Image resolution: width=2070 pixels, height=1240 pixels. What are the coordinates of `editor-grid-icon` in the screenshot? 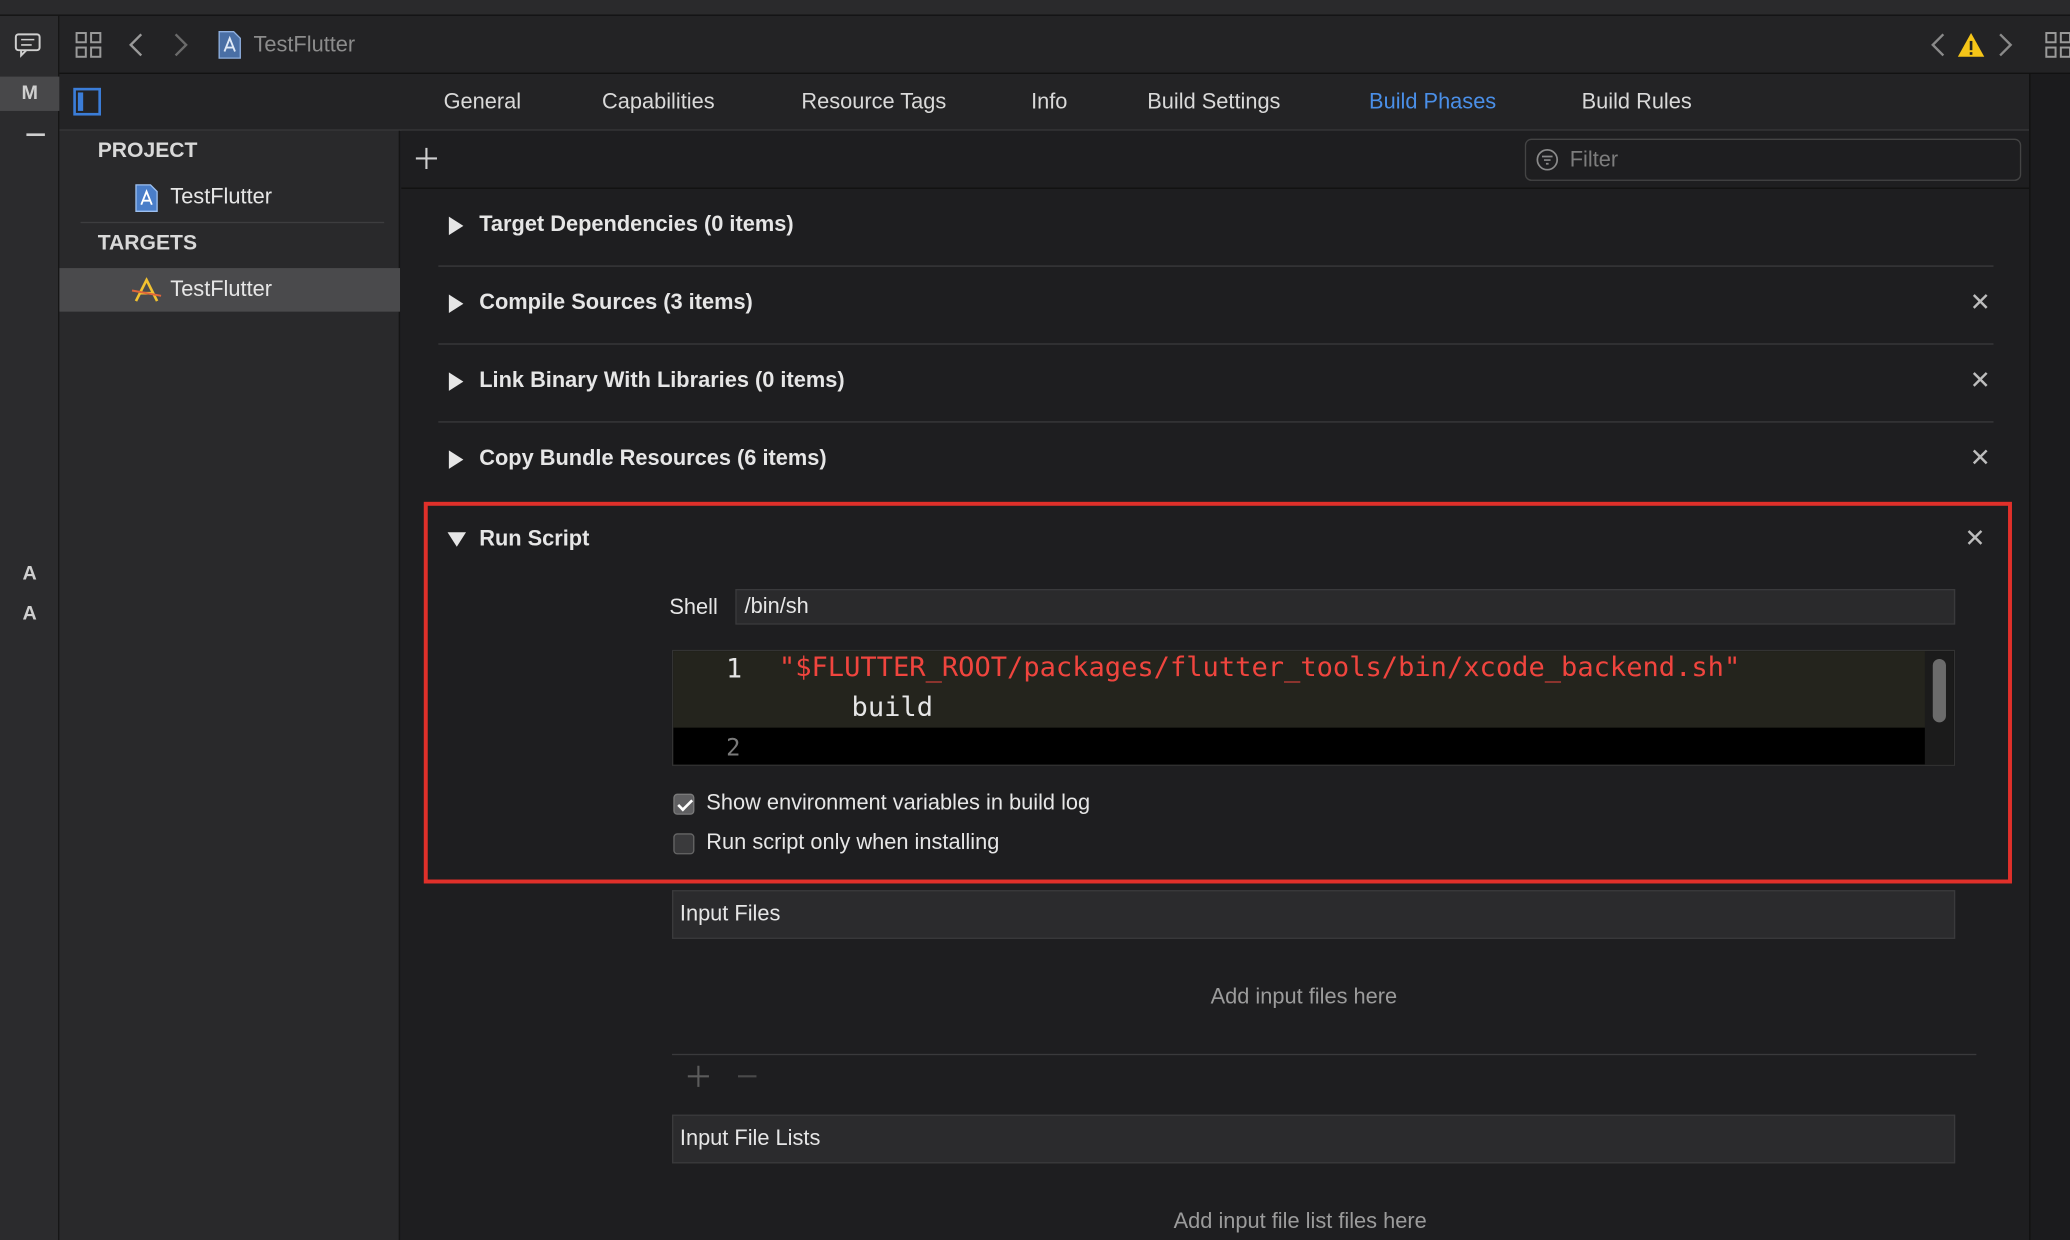 It's located at (2057, 45).